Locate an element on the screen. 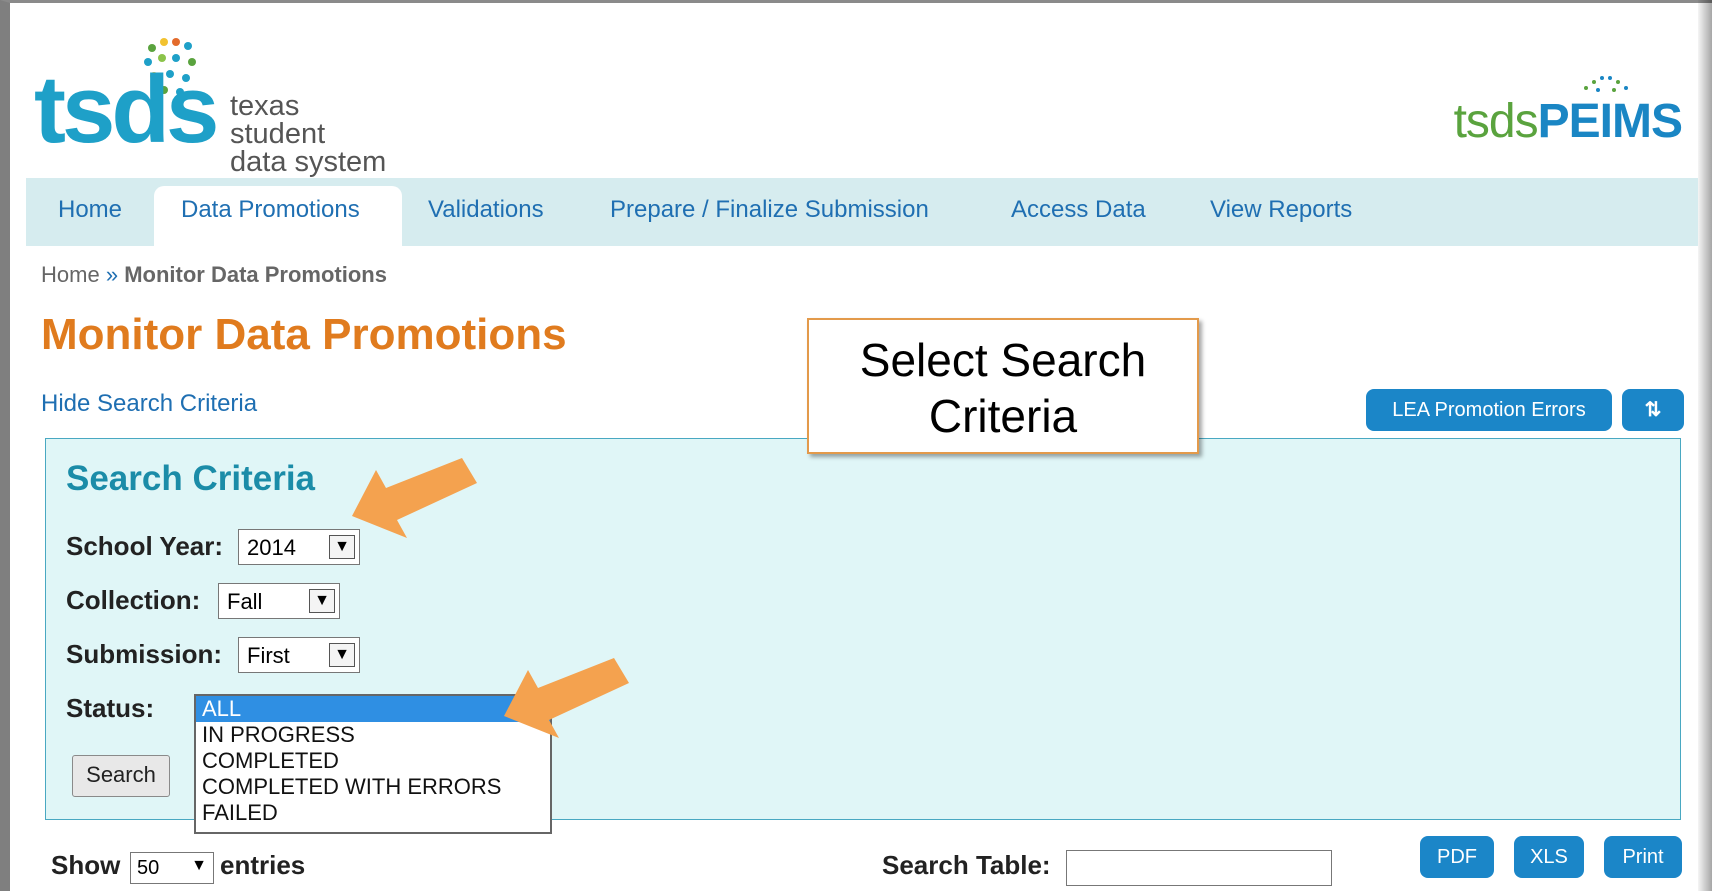 This screenshot has height=891, width=1712. callout-box: Select Search Criteria is located at coordinates (1003, 386).